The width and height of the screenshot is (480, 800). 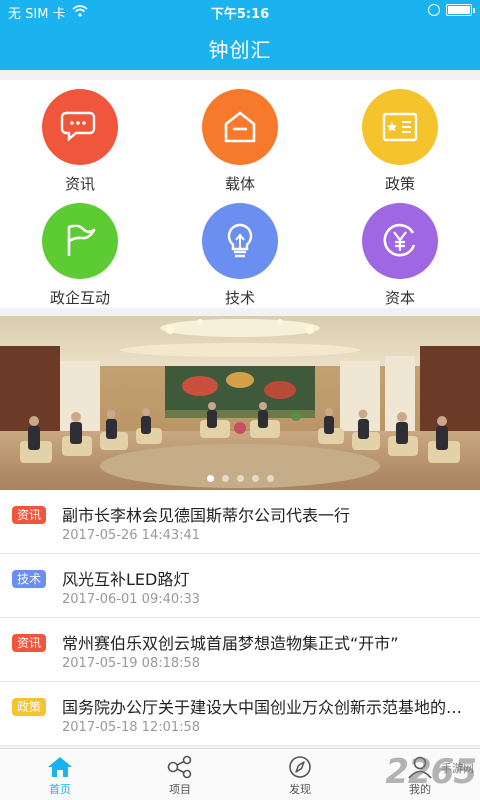 I want to click on status-bar: 无 SIM 卡 下午5:16, so click(x=240, y=11).